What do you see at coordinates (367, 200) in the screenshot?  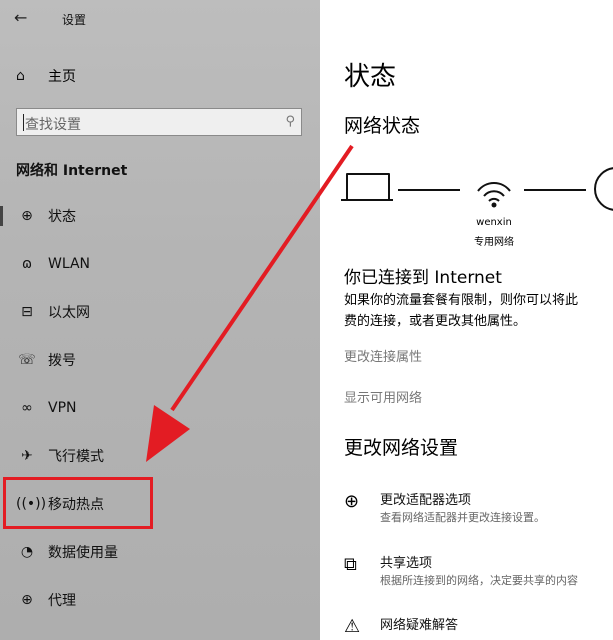 I see `laptop-base` at bounding box center [367, 200].